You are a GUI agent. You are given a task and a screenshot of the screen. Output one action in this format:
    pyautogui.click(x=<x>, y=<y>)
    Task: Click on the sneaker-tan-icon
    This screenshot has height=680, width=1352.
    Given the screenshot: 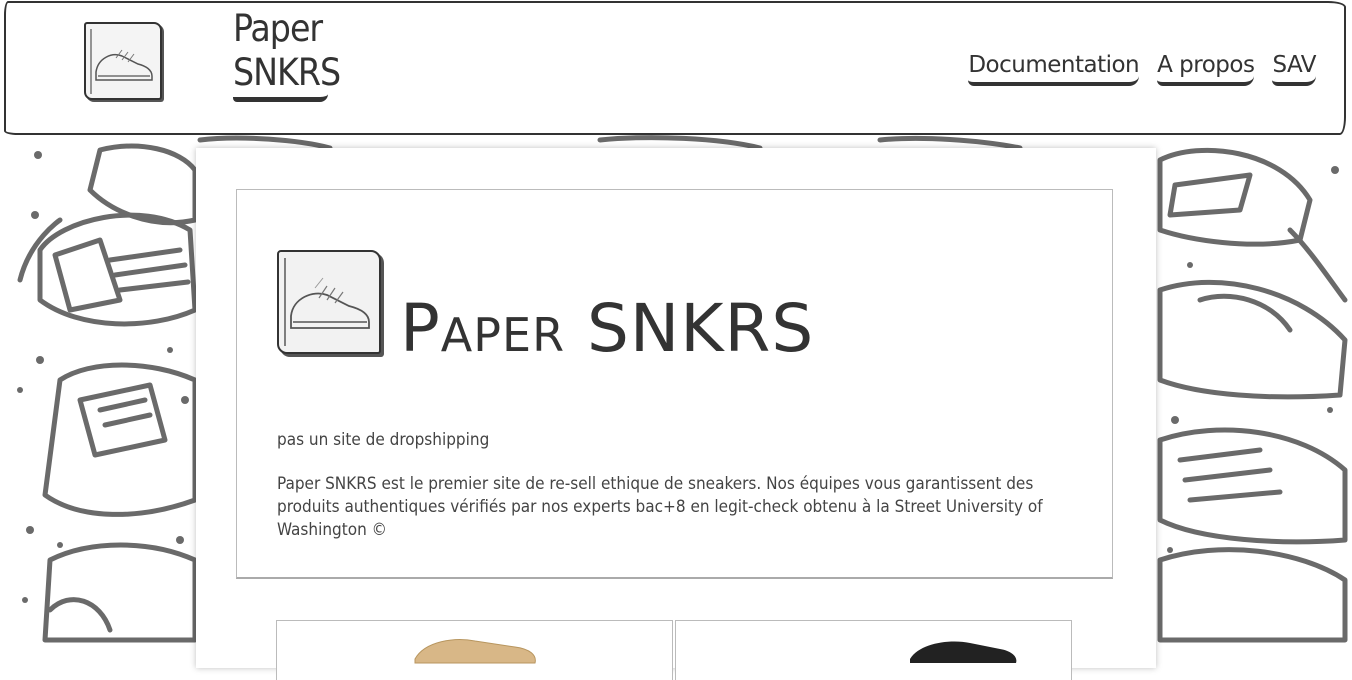 What is the action you would take?
    pyautogui.click(x=475, y=651)
    